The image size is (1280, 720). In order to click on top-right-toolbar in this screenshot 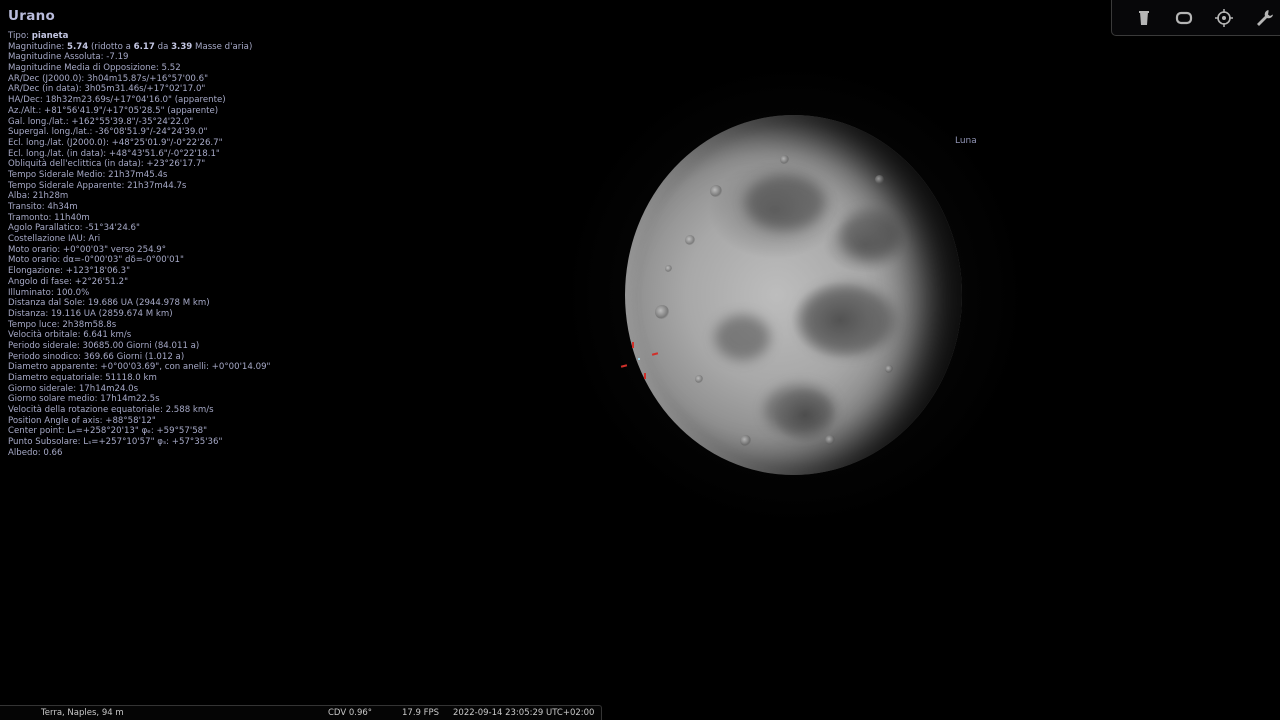, I will do `click(1195, 18)`.